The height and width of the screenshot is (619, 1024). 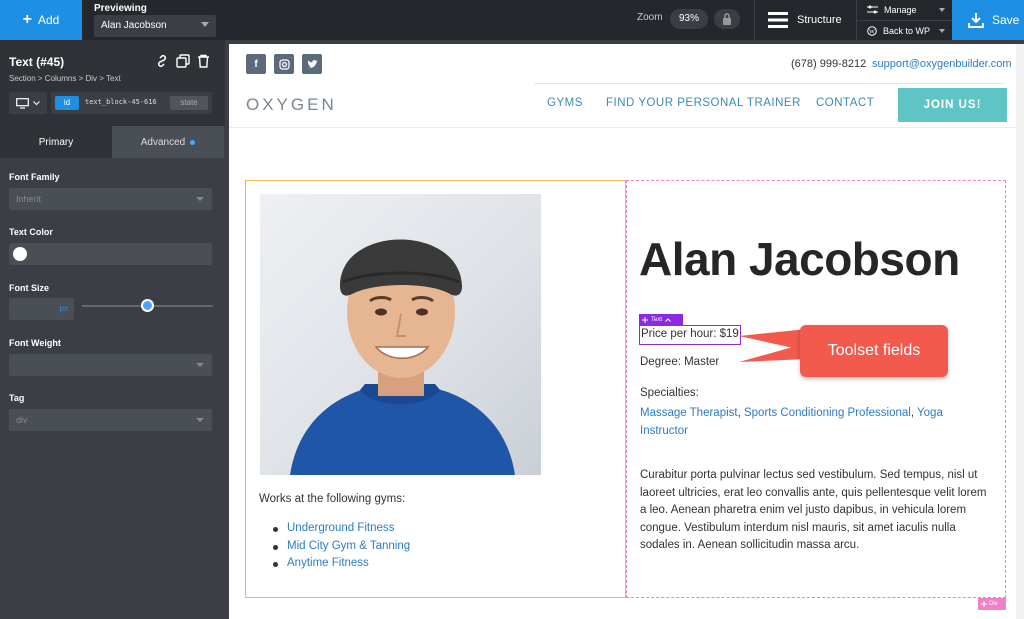 What do you see at coordinates (22, 103) in the screenshot?
I see `desktop-icon` at bounding box center [22, 103].